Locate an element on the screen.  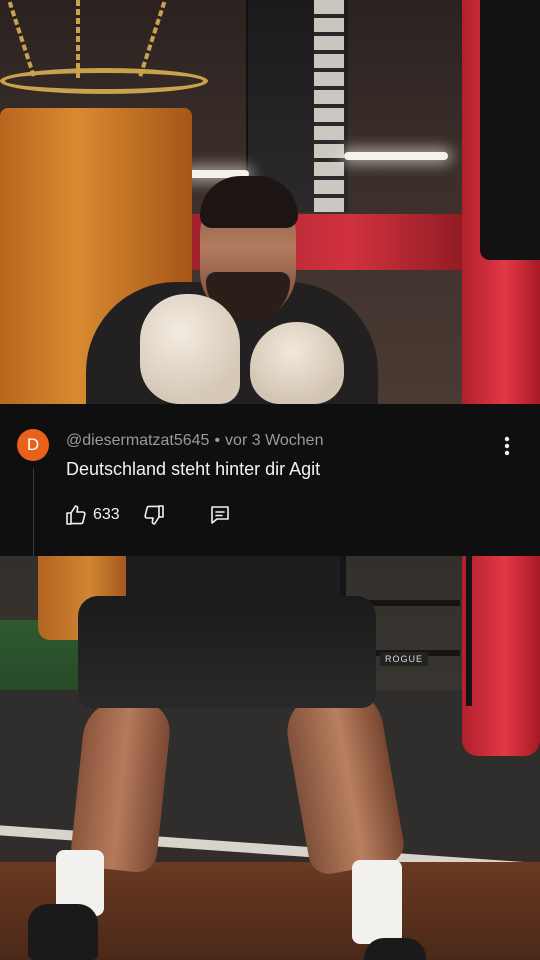
comment-meta: @diesermatzat5645 • vor 3 Wochen is located at coordinates (194, 441).